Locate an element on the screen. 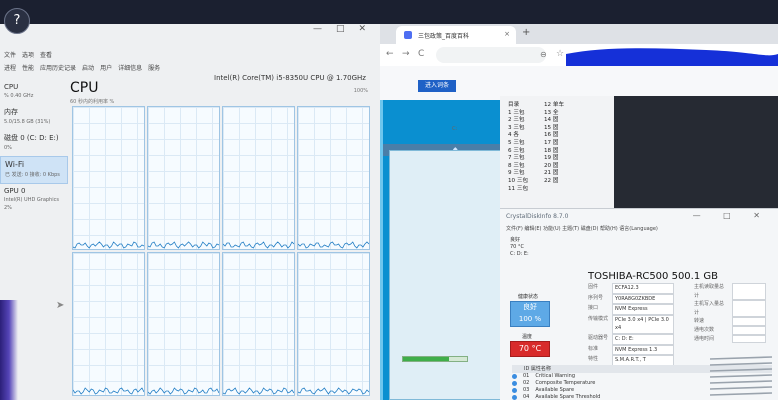  attr-name: Critical Warning is located at coordinates (555, 376).